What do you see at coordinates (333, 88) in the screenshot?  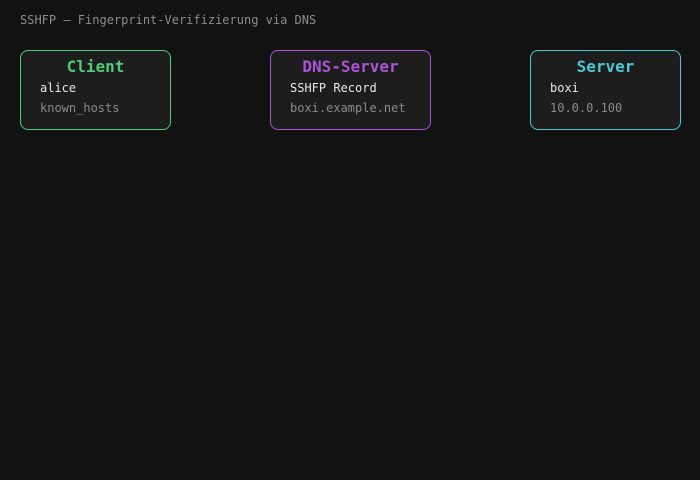 I see `dns-server-node-record: SSHFP Record` at bounding box center [333, 88].